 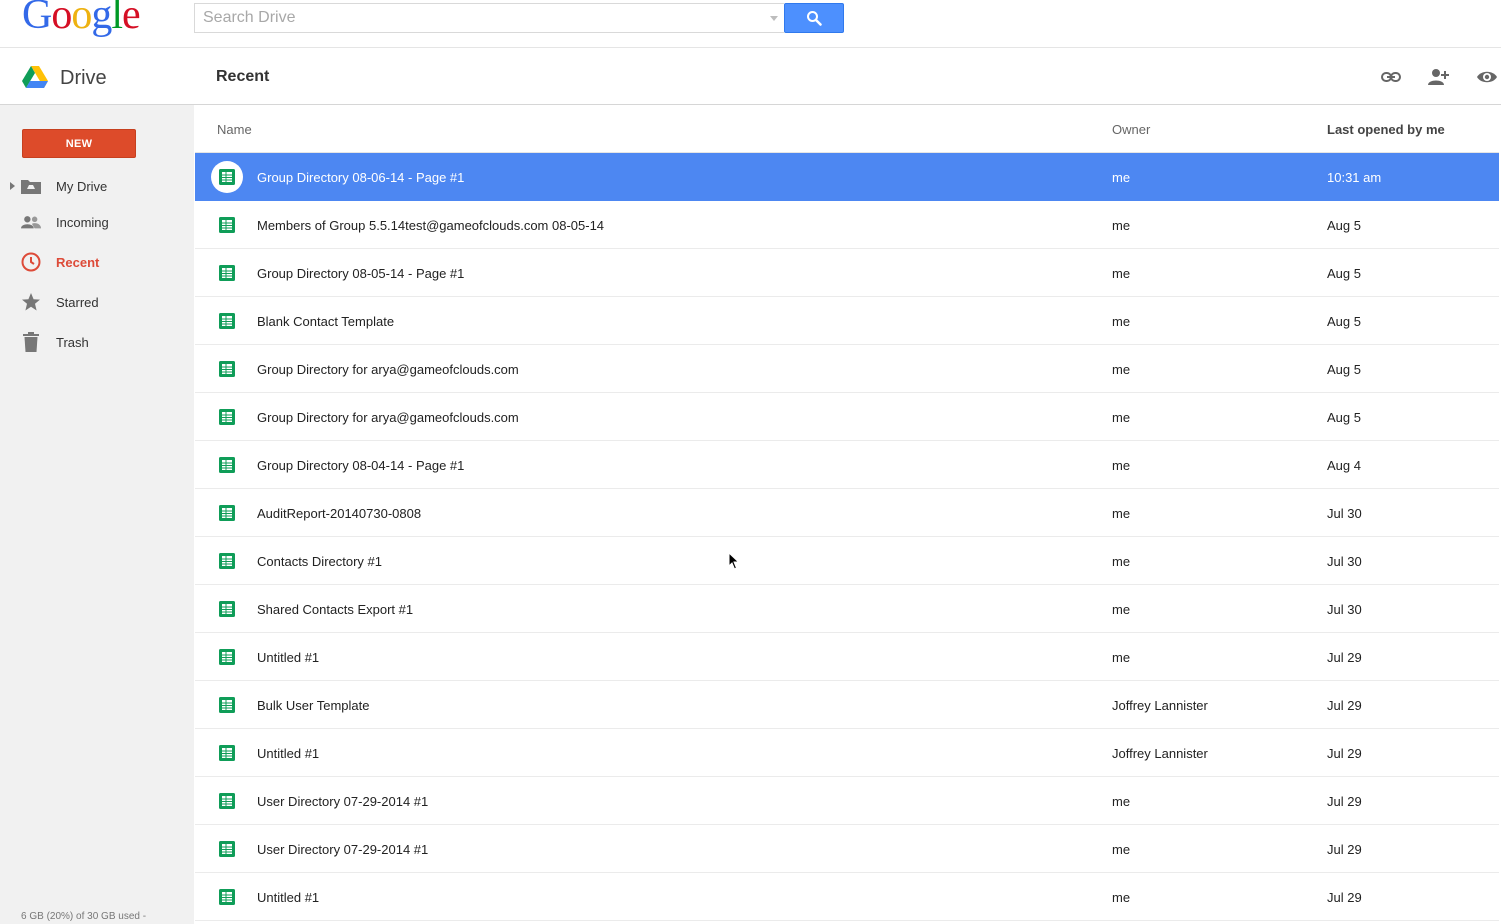 What do you see at coordinates (847, 129) in the screenshot?
I see `list-header: Name Owner Last opened by me` at bounding box center [847, 129].